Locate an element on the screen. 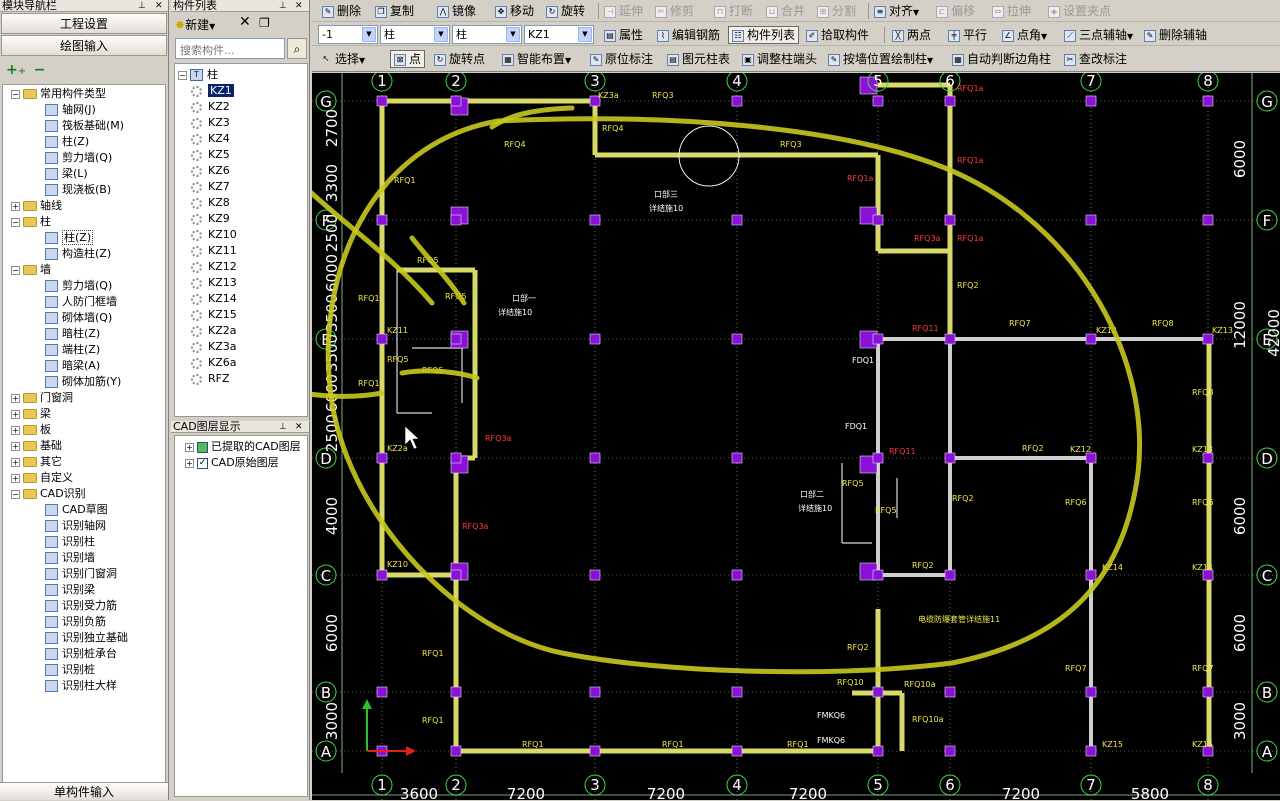 This screenshot has width=1280, height=801. floor-select: -1 ▼ is located at coordinates (348, 34).